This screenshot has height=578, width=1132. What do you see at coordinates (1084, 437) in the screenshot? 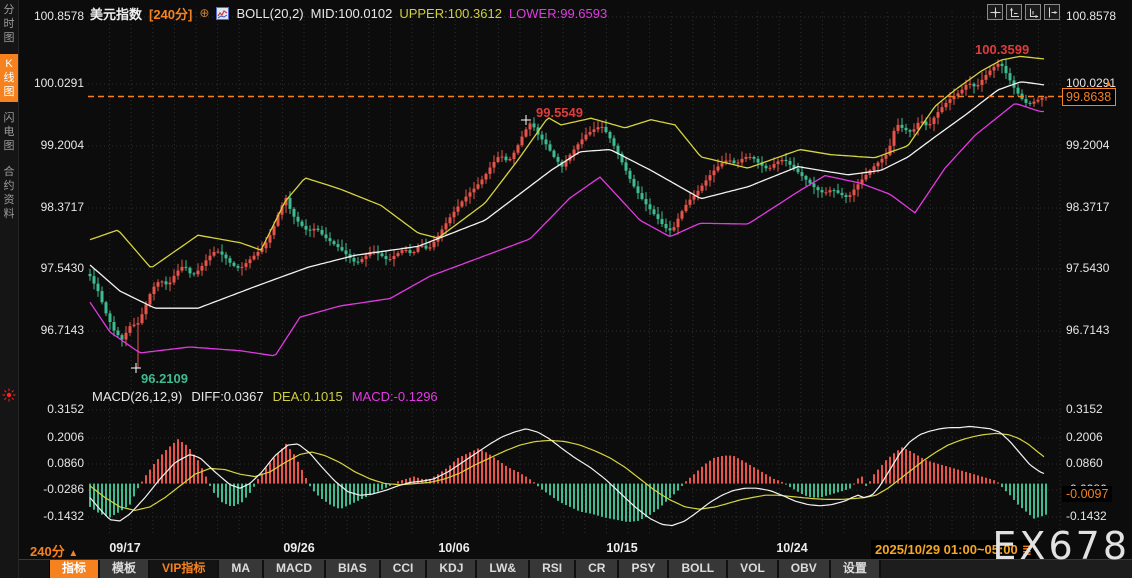
I see `macd-tick-right: 0.2006` at bounding box center [1084, 437].